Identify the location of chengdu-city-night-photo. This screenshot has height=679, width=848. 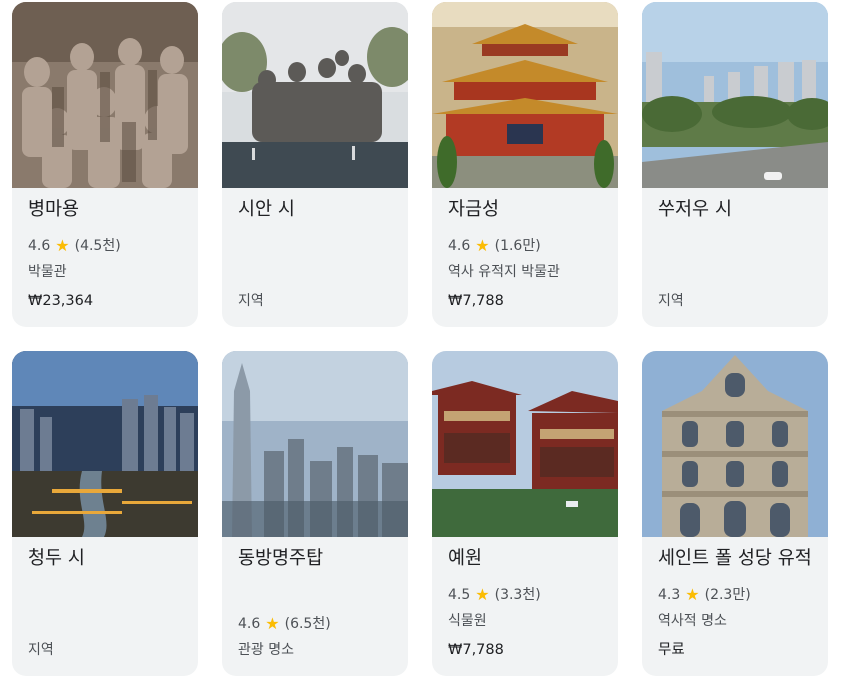
(105, 444).